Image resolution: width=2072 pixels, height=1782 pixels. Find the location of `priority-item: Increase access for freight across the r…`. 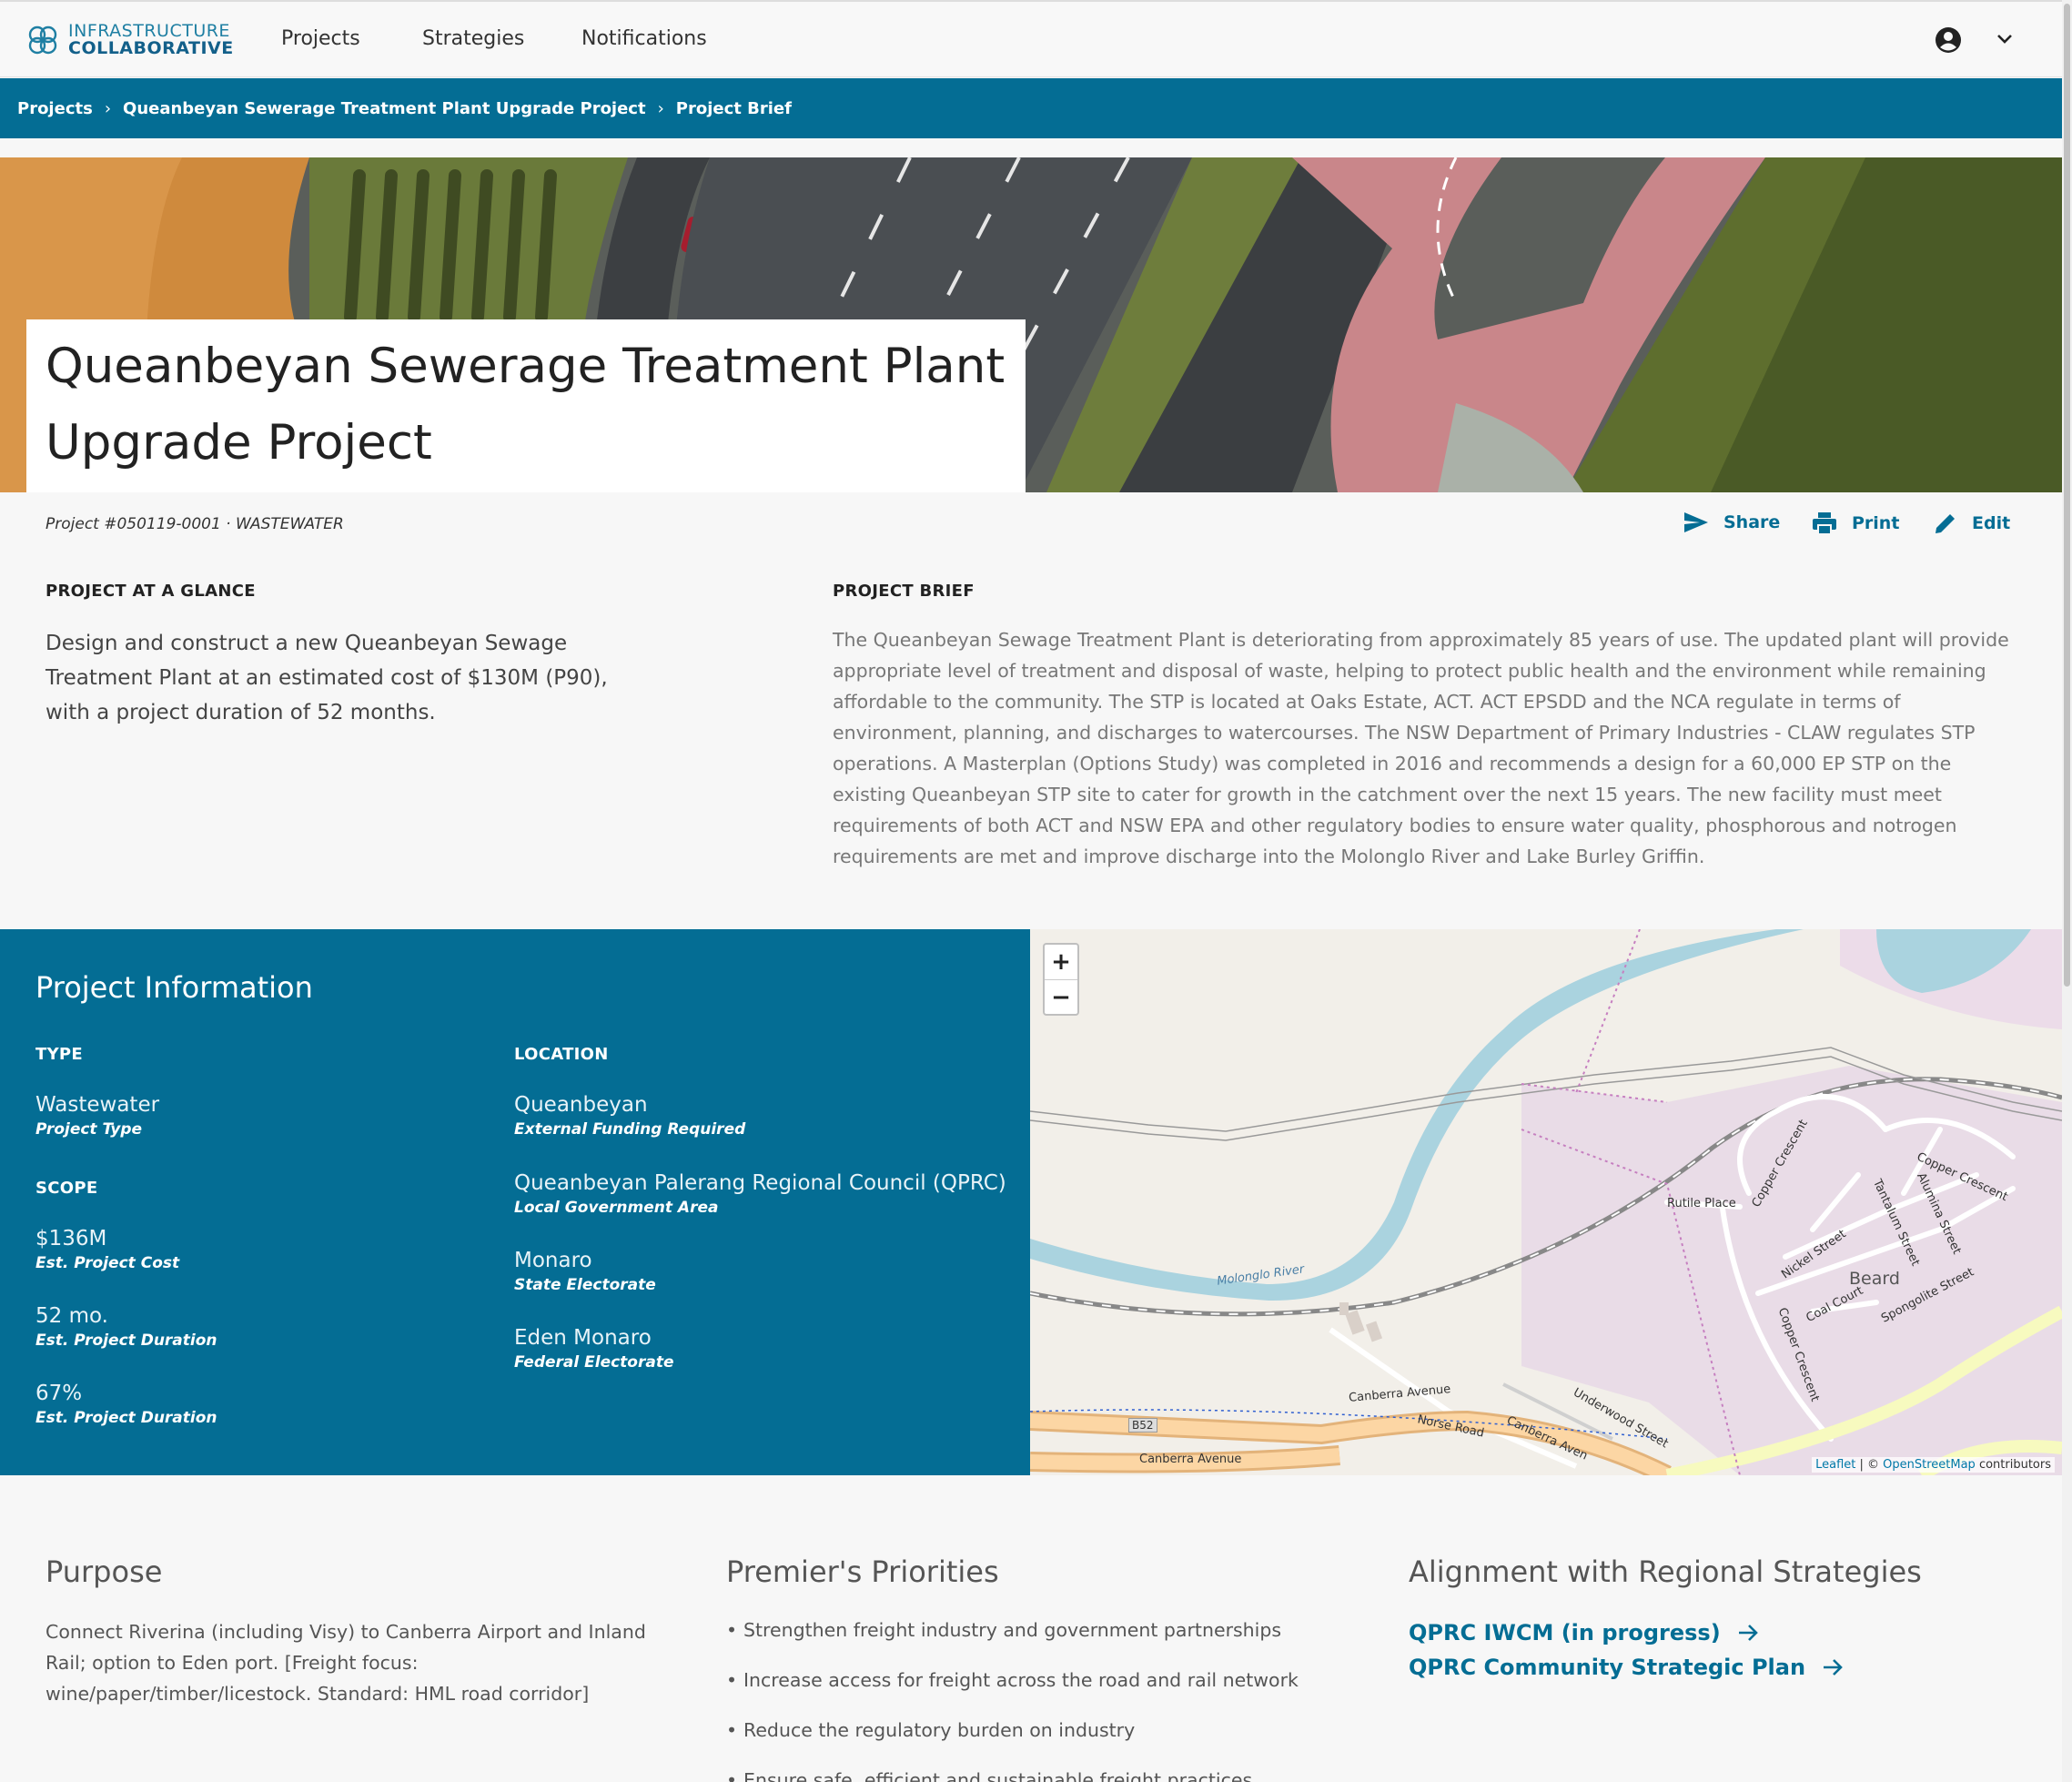

priority-item: Increase access for freight across the r… is located at coordinates (1044, 1691).